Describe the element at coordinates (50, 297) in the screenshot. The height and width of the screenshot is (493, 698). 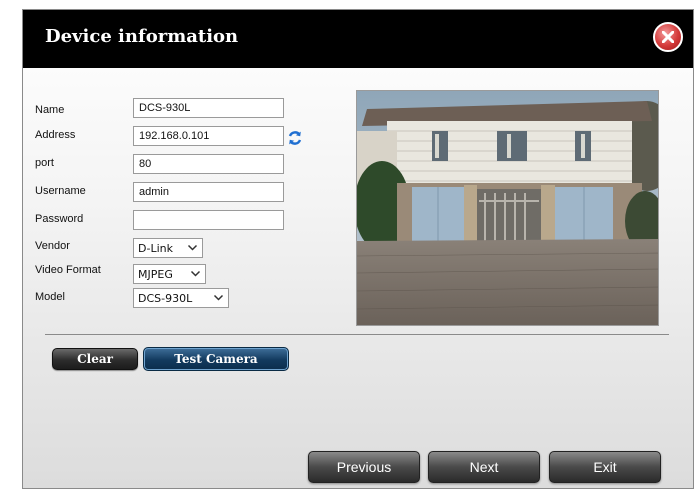
I see `model-label: Model` at that location.